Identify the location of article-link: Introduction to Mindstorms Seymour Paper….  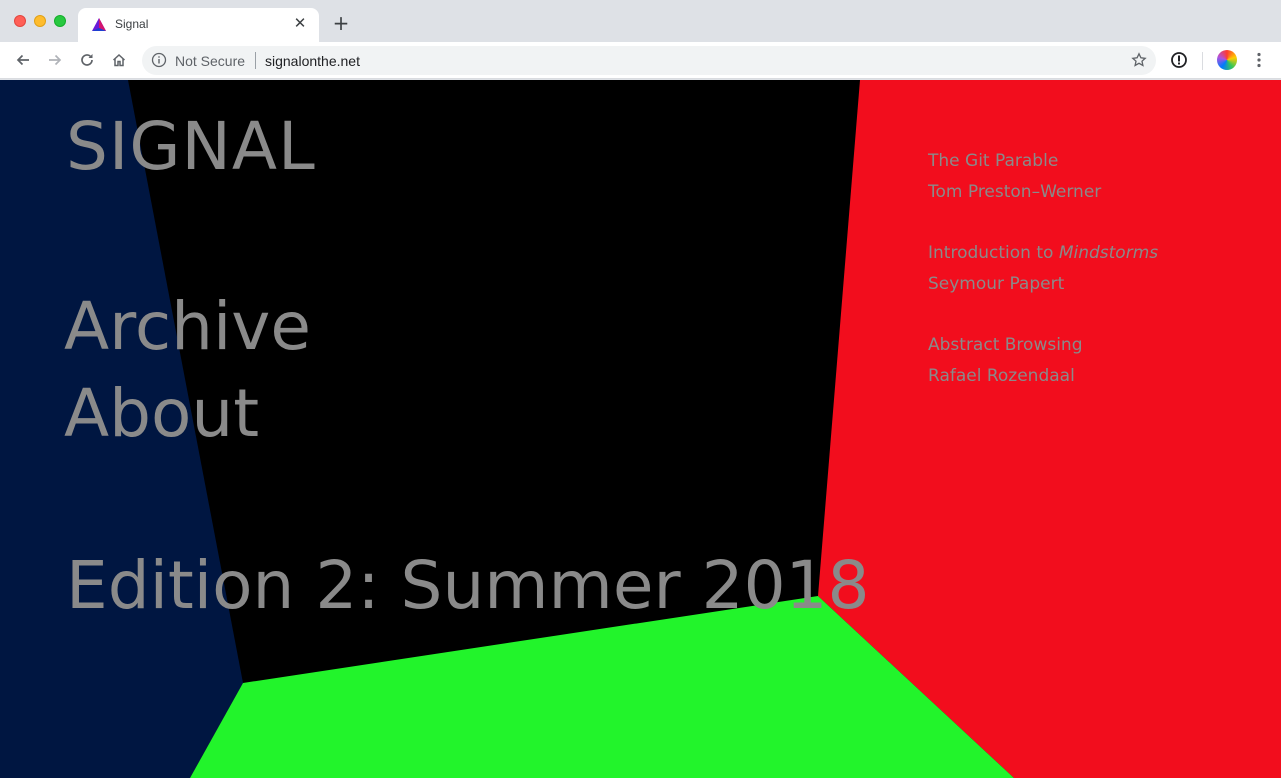
(1078, 269).